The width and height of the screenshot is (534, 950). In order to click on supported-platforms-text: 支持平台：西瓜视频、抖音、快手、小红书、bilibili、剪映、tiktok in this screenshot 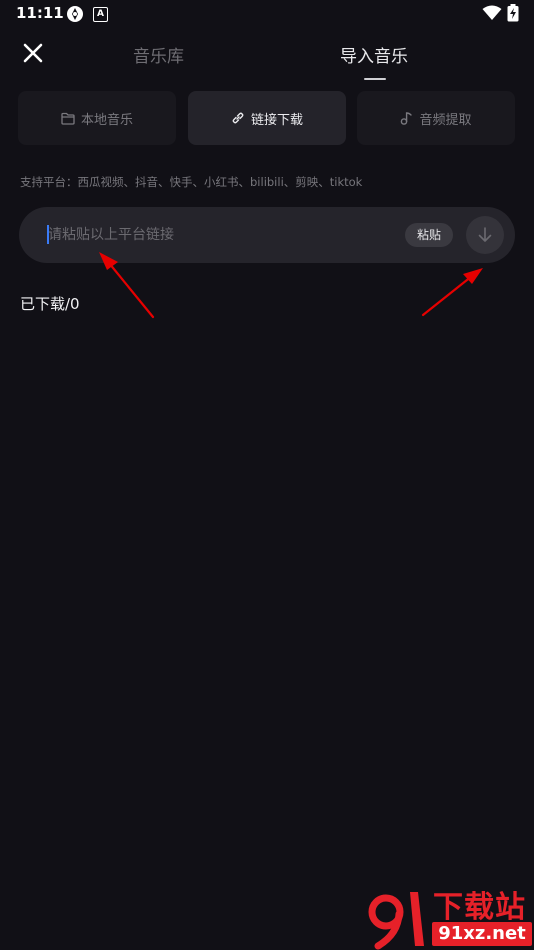, I will do `click(191, 182)`.